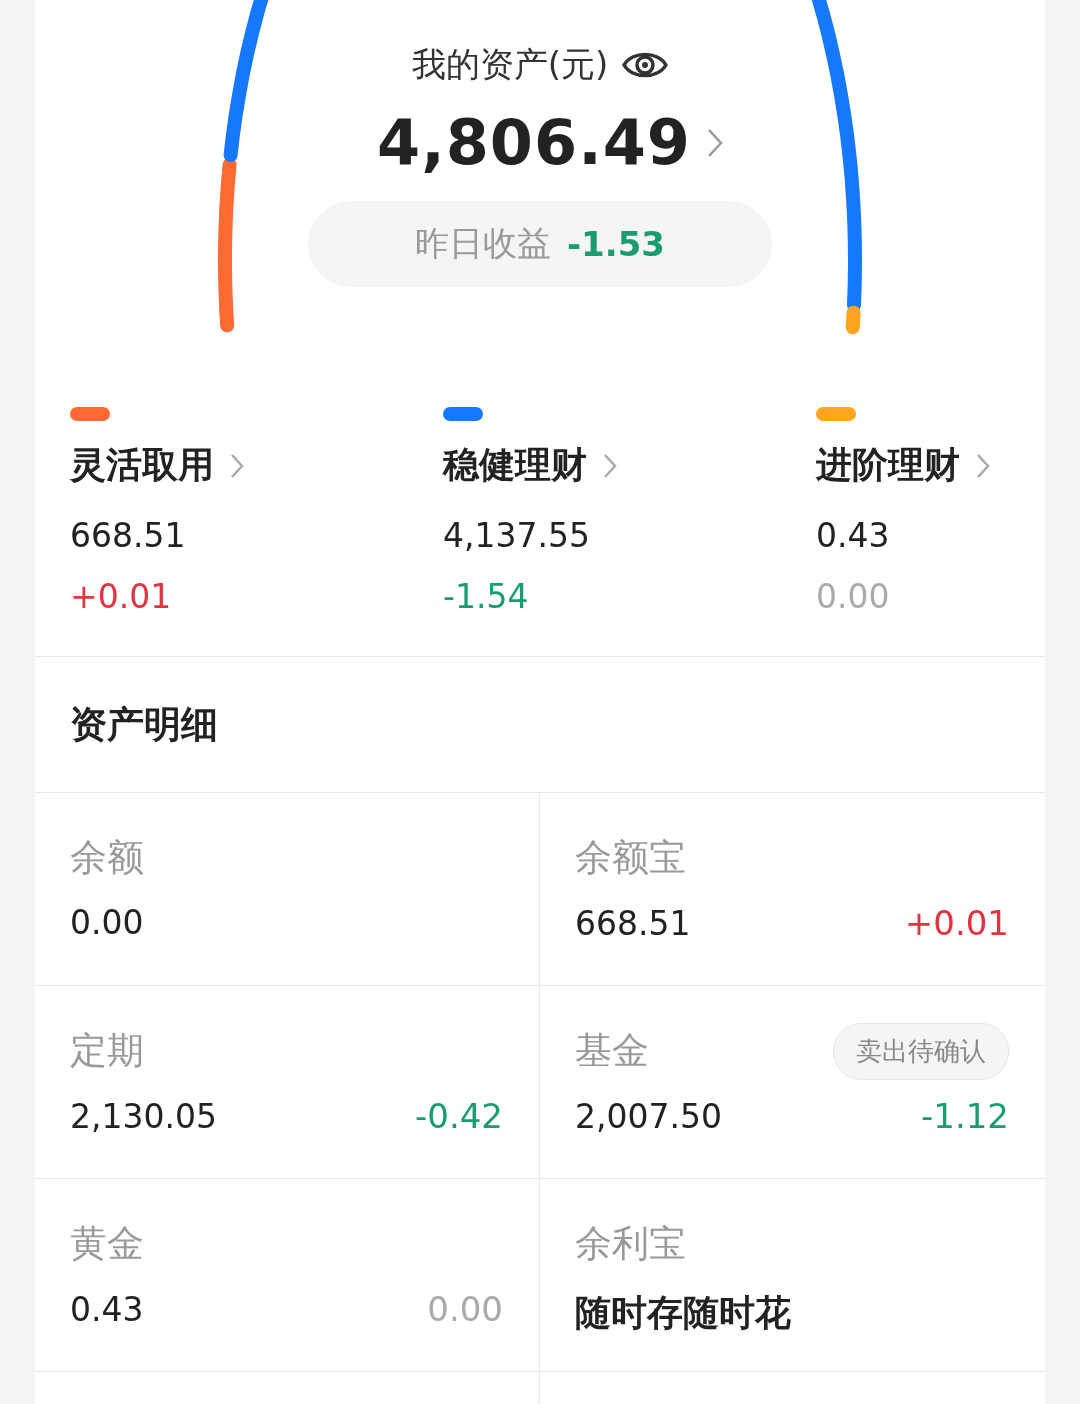 The height and width of the screenshot is (1404, 1080). I want to click on asset-cell: 黄金 0.43 0.00, so click(287, 1275).